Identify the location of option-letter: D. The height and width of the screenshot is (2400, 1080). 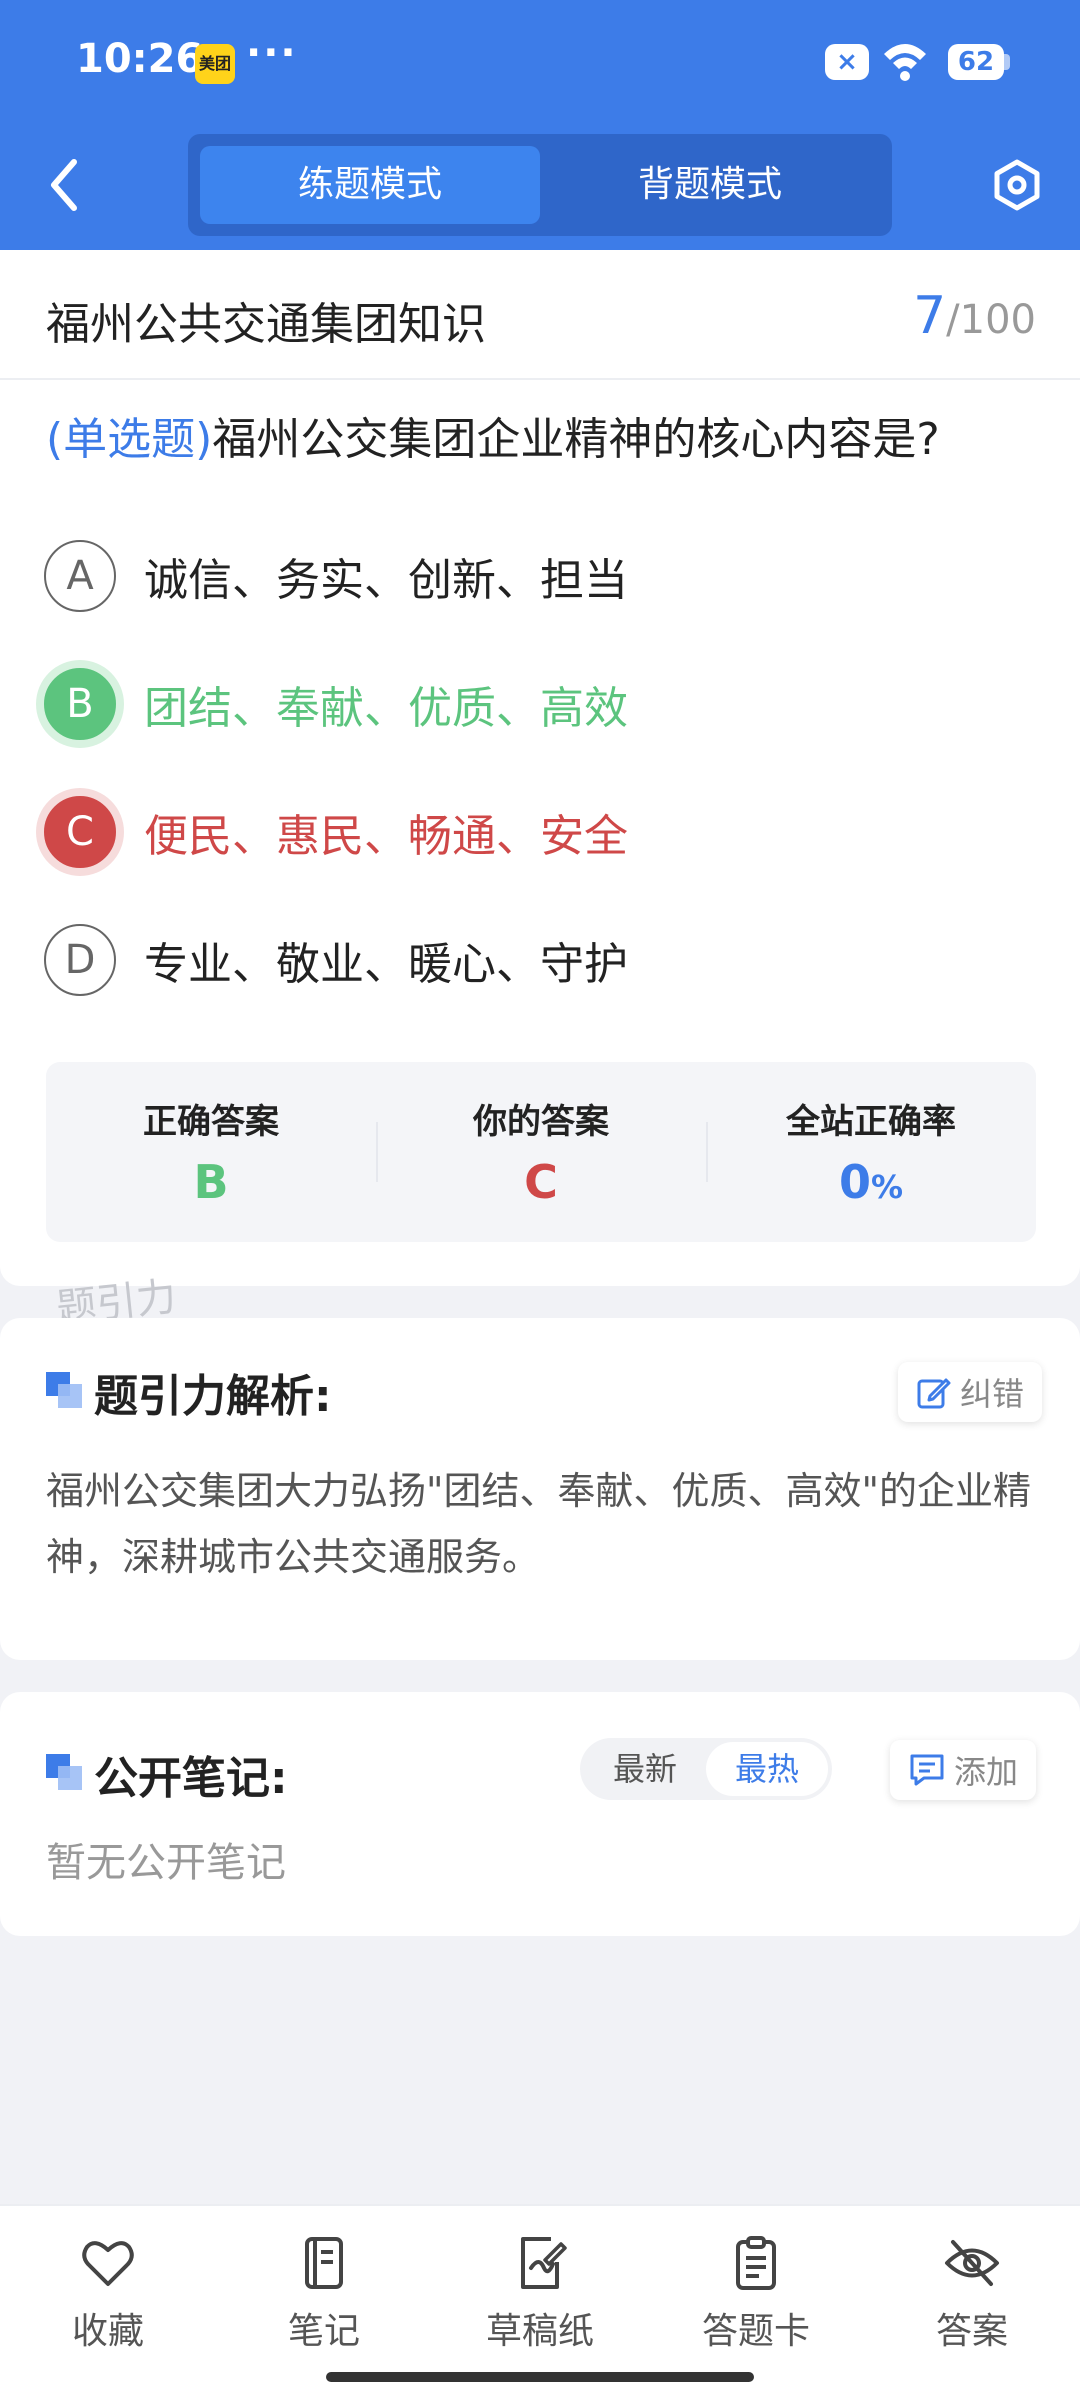
(80, 960).